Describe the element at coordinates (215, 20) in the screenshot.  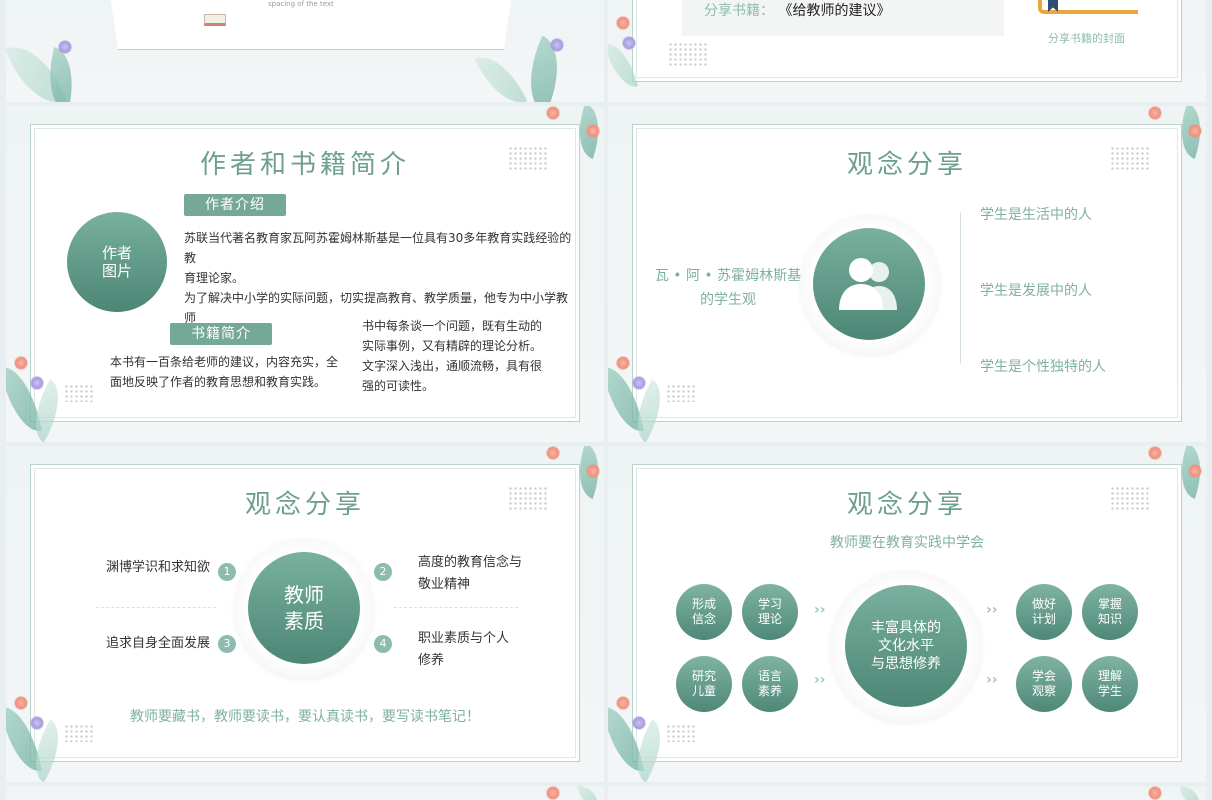
I see `book-icon` at that location.